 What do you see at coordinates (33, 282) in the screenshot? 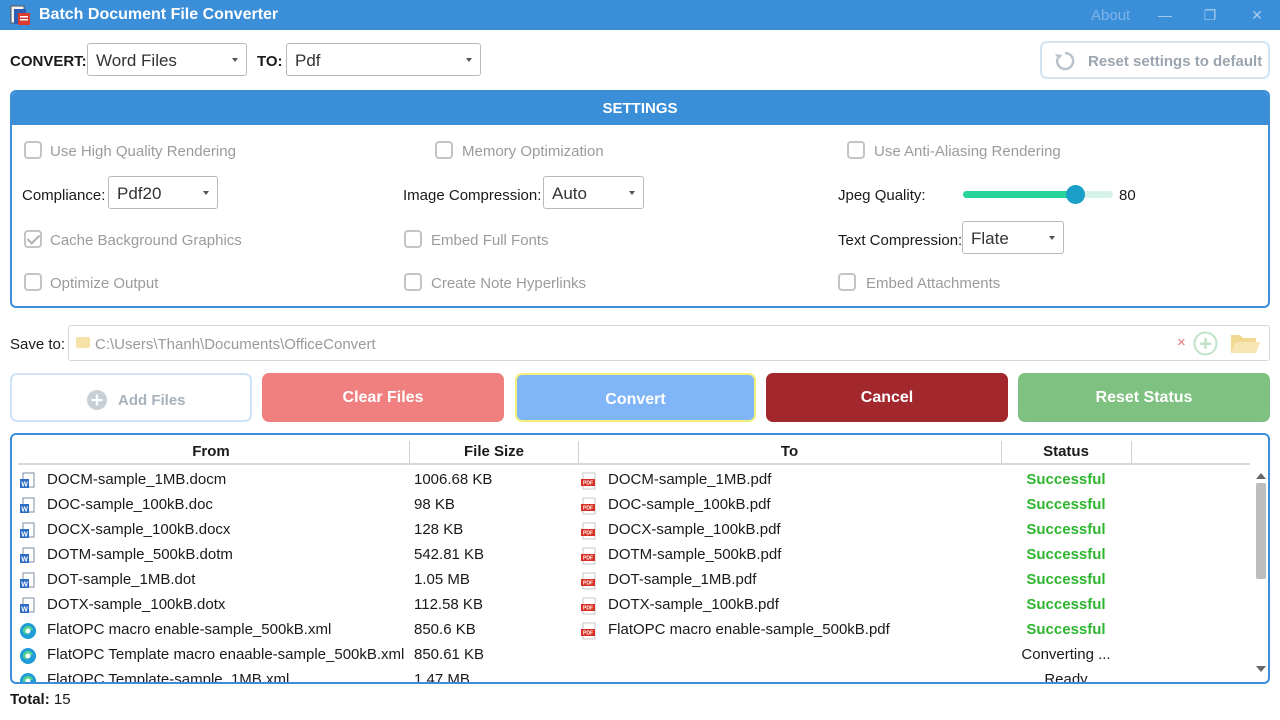
I see `optimize-output-checkbox` at bounding box center [33, 282].